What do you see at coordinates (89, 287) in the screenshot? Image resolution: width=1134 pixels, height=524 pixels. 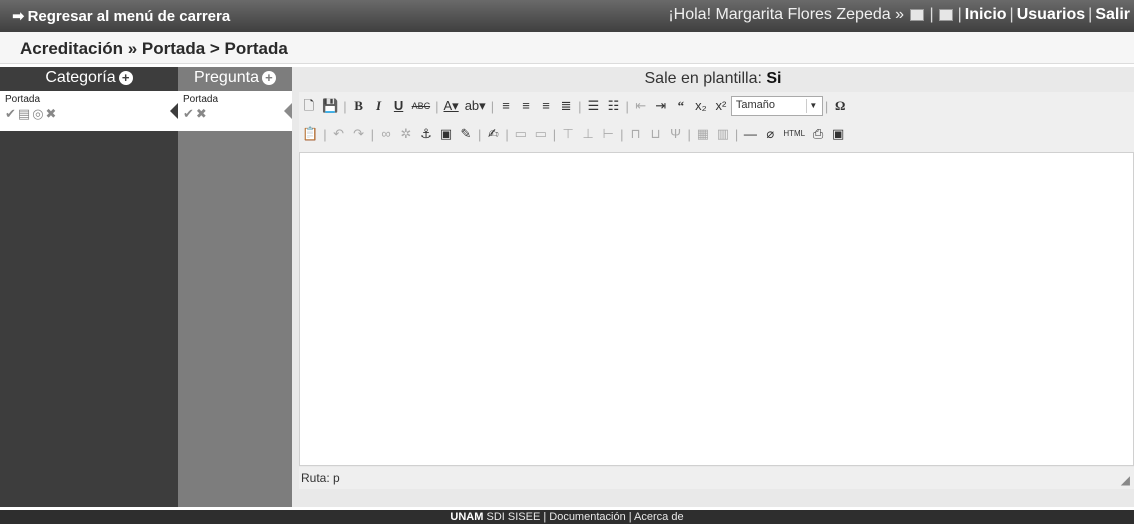 I see `categoria-column: Categoría + Portada ✔▤◎✖` at bounding box center [89, 287].